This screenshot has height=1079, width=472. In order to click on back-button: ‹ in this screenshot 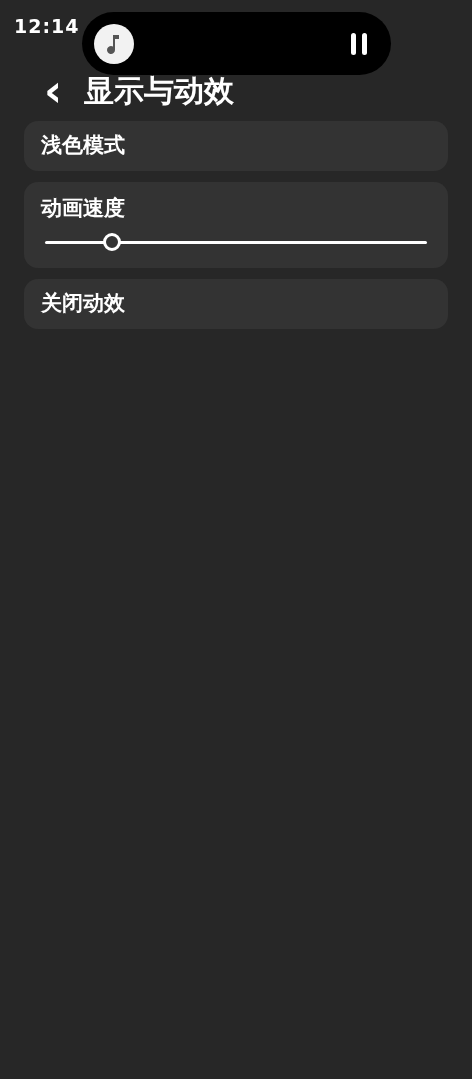, I will do `click(53, 91)`.